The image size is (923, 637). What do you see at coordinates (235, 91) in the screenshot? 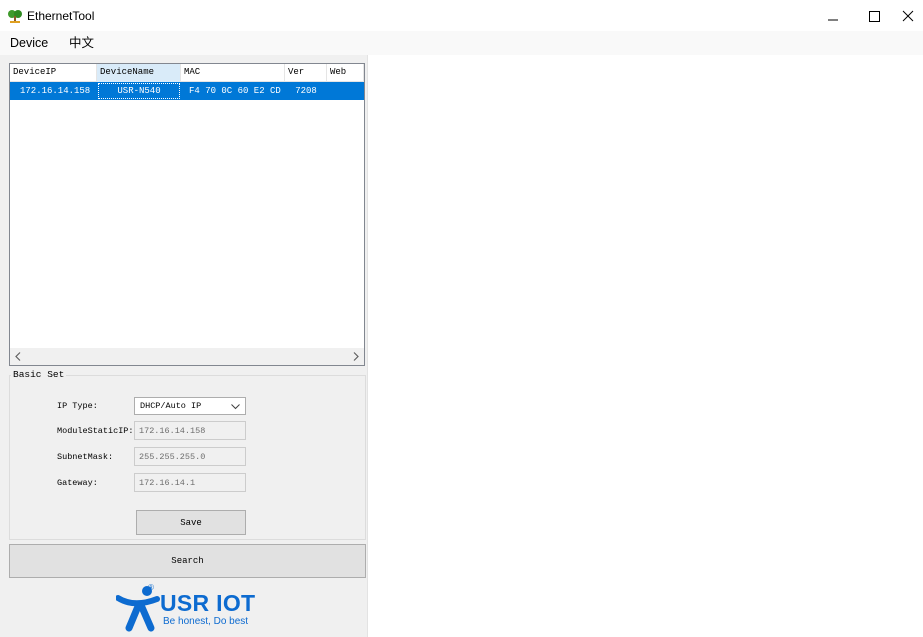
I see `cell-mac: F4 70 0C 60 E2 CD` at bounding box center [235, 91].